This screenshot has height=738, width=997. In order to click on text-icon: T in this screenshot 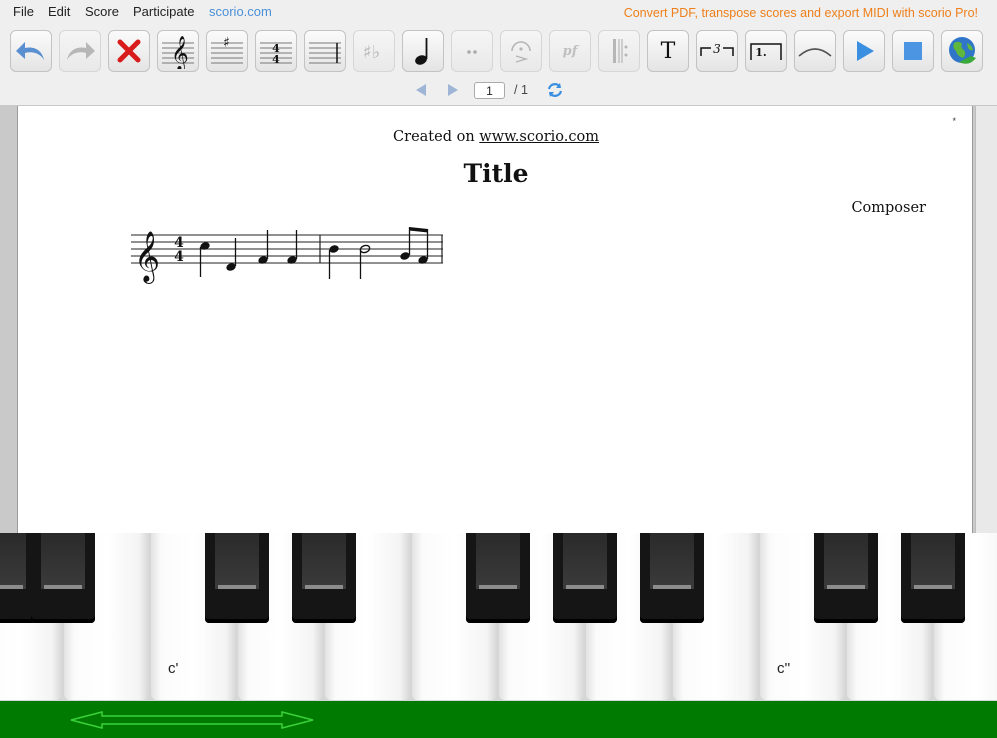, I will do `click(668, 51)`.